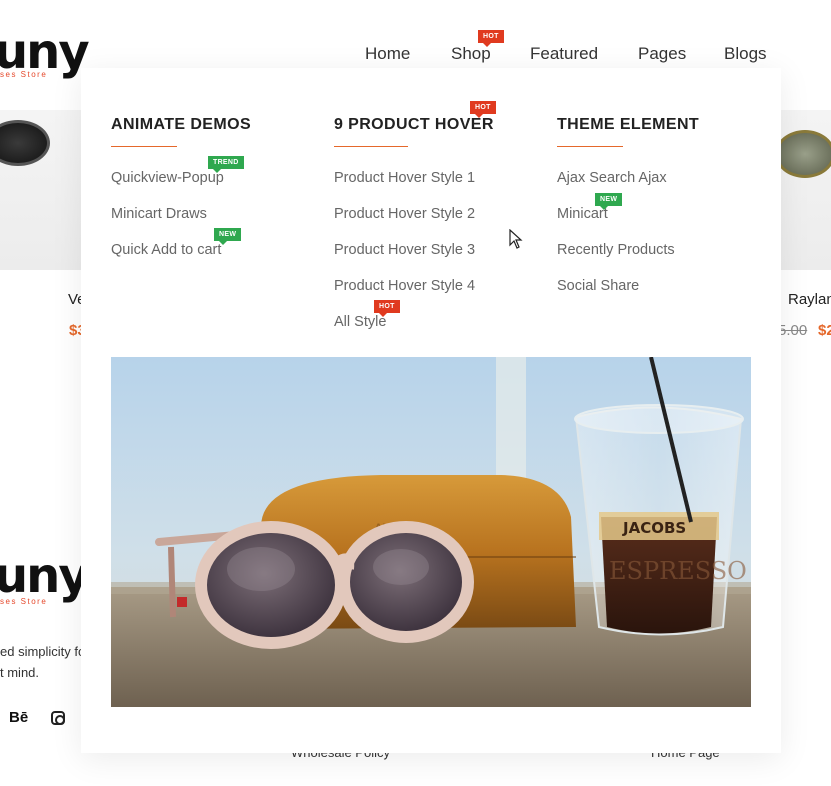 This screenshot has width=831, height=786. I want to click on nav-shop: Shop, so click(471, 54).